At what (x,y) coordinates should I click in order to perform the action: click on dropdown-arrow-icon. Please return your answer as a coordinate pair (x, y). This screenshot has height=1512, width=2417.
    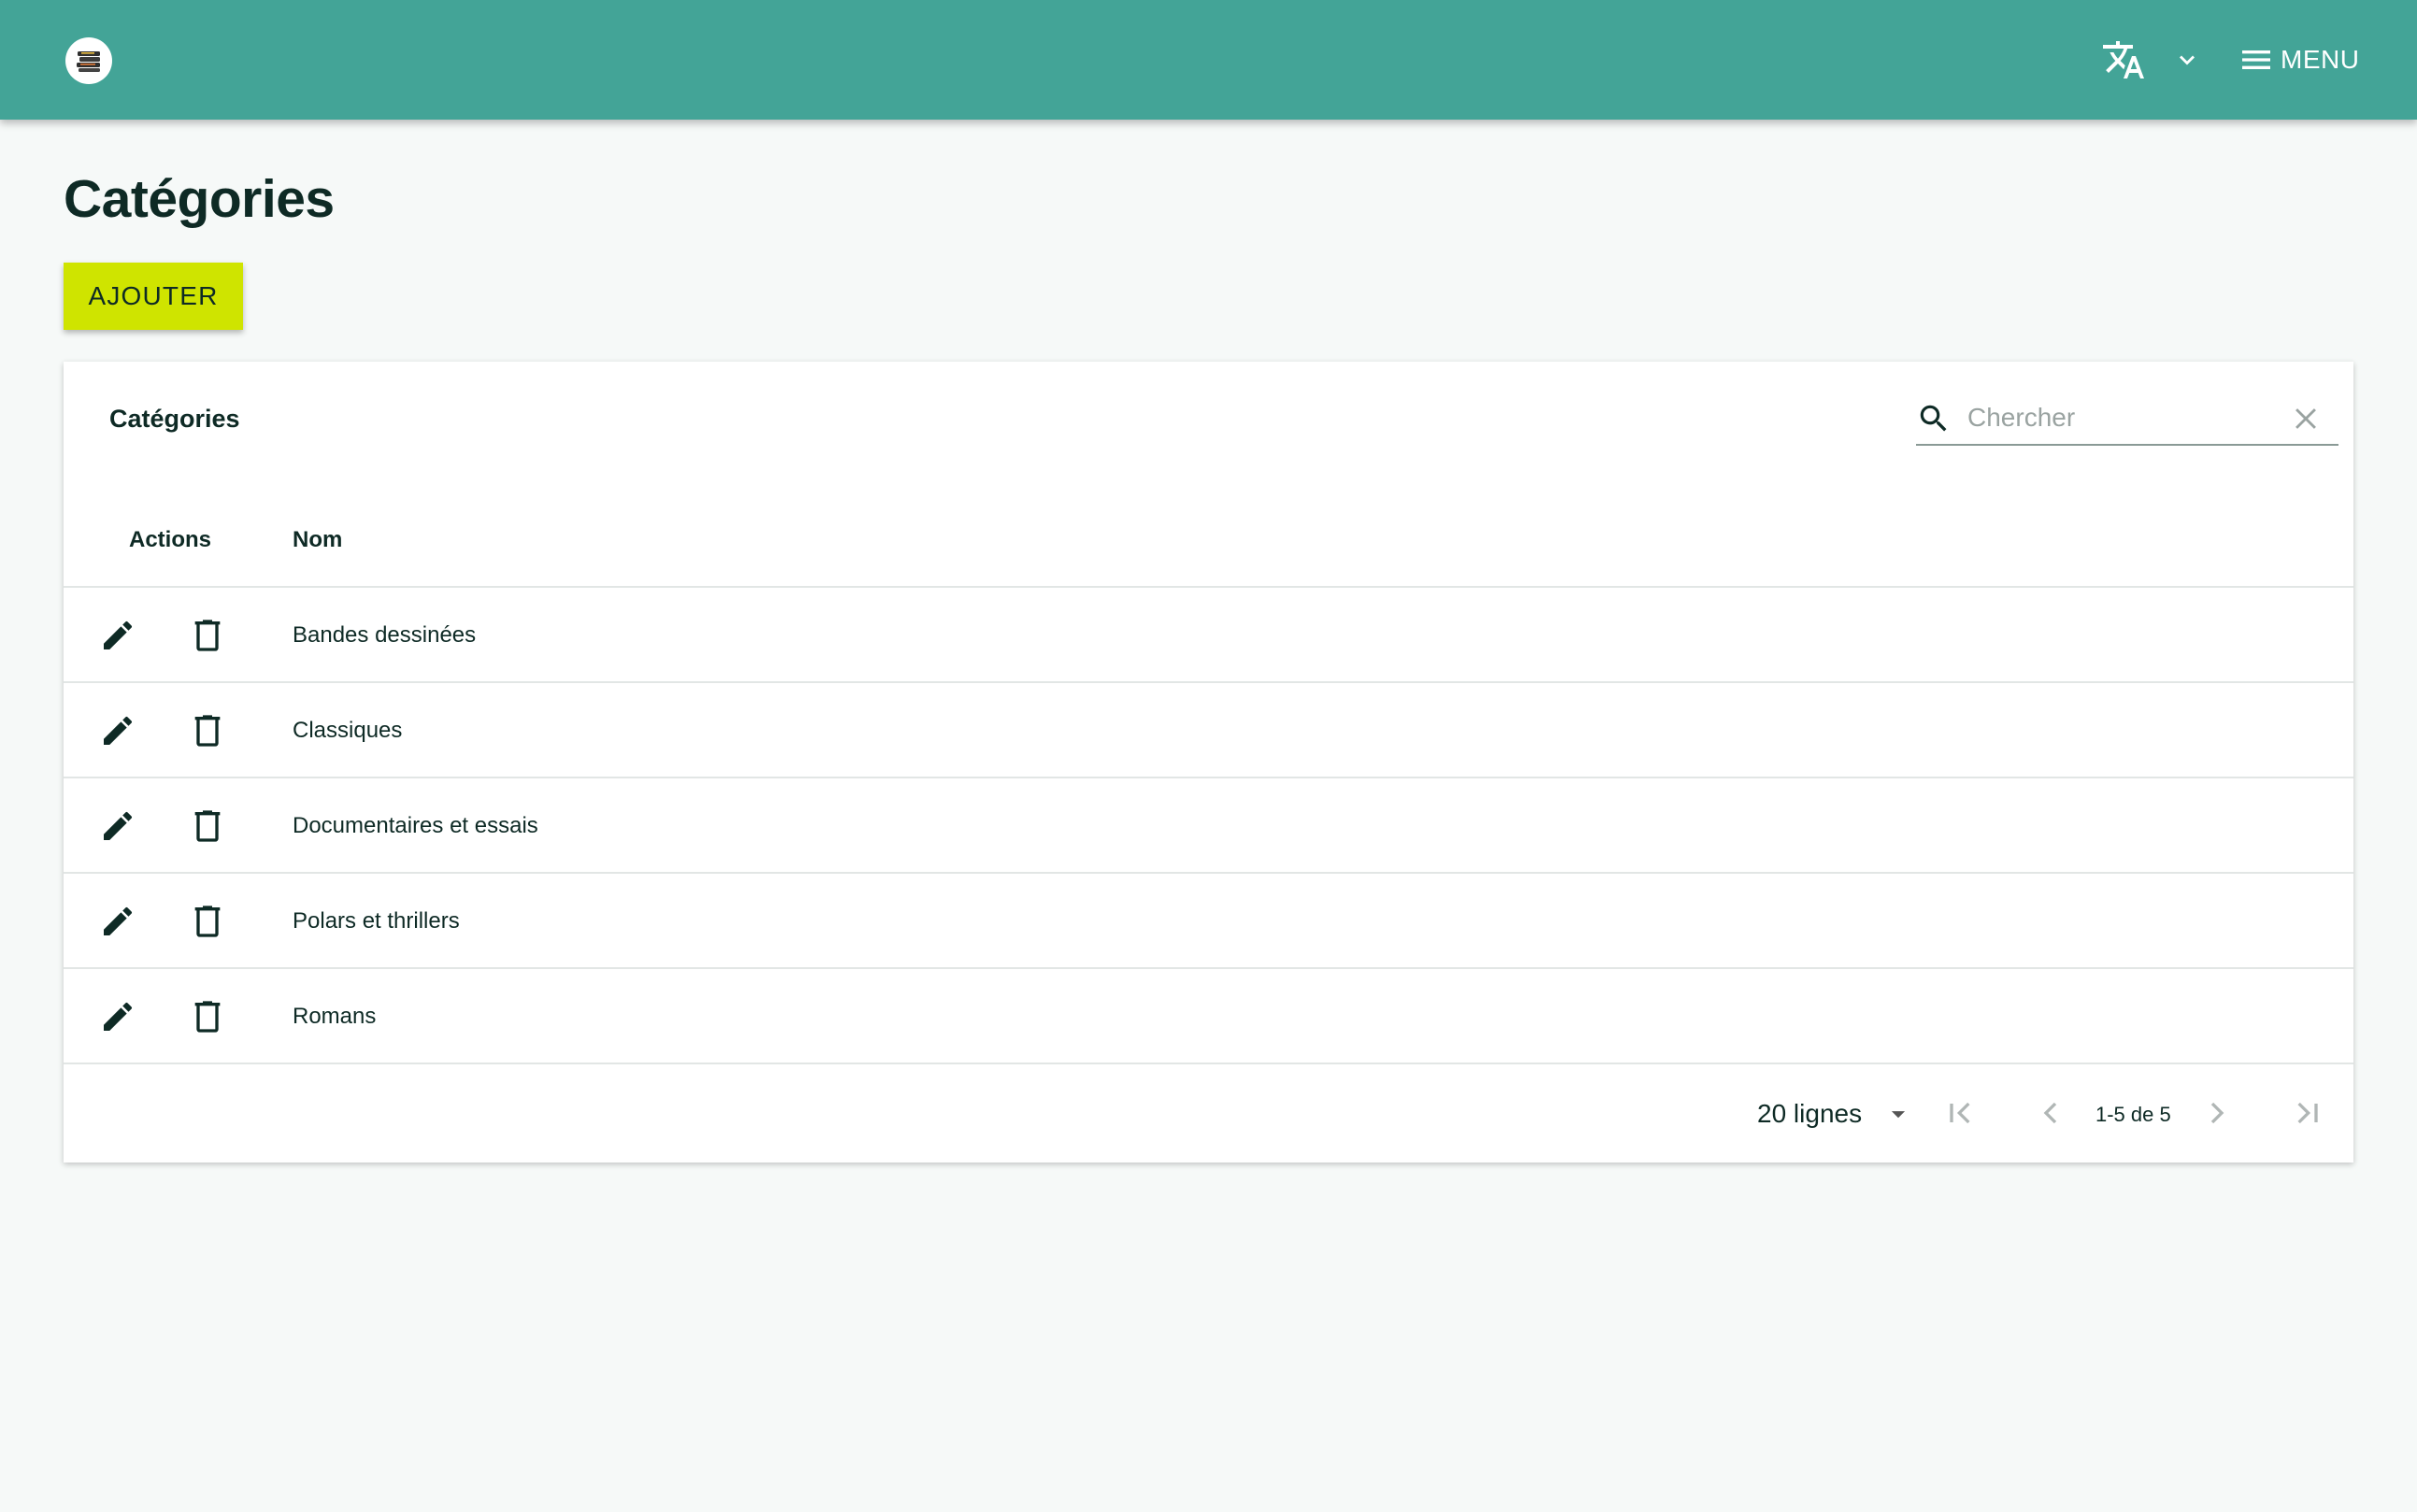
    Looking at the image, I should click on (1899, 1115).